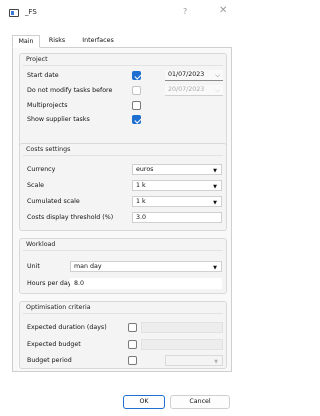  Describe the element at coordinates (70, 90) in the screenshot. I see `no-modify-label: Do not modify tasks before` at that location.